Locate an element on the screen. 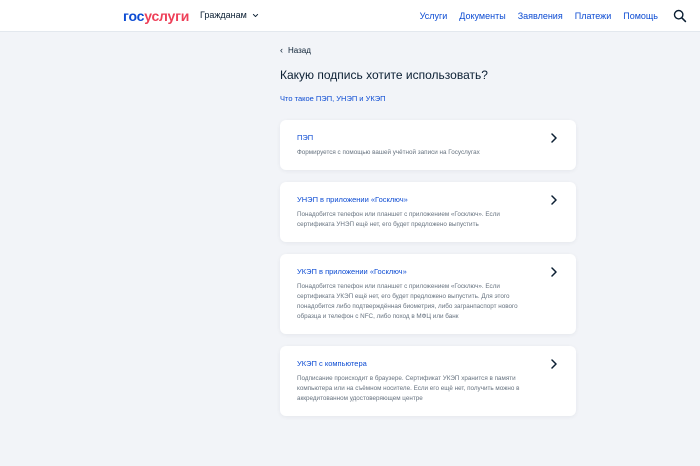 The image size is (700, 466). nav-item-help: Помощь is located at coordinates (640, 16).